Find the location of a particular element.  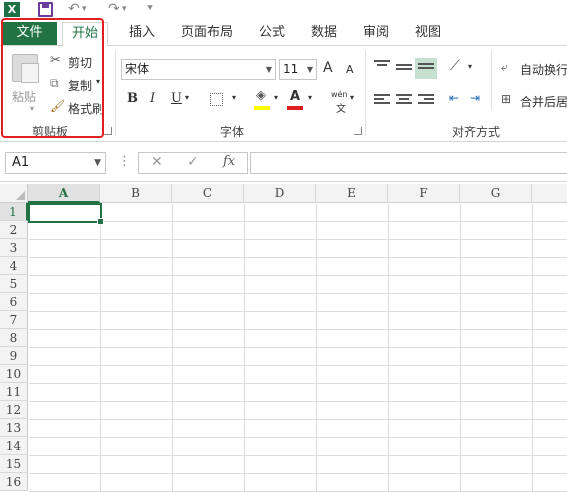

active-cell-a1 is located at coordinates (66, 214).